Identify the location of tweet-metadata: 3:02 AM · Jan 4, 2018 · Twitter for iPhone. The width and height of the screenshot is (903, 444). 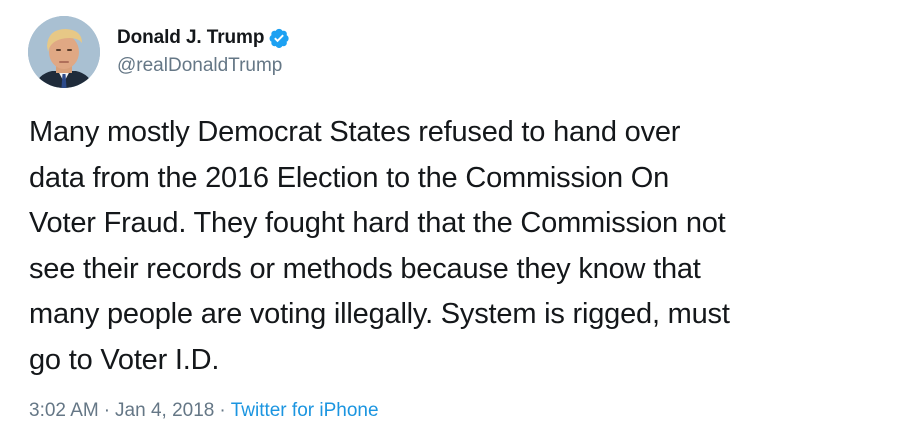
(204, 411).